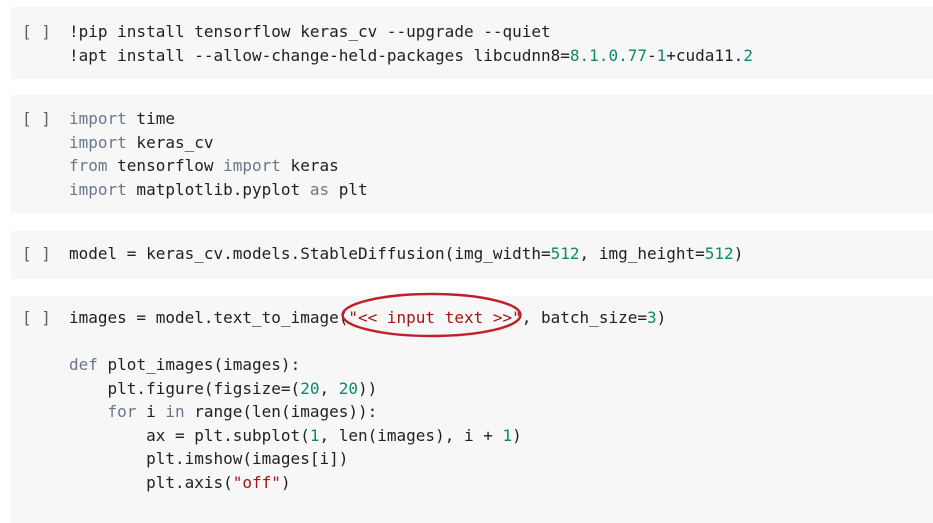  Describe the element at coordinates (281, 411) in the screenshot. I see `code-token: range(len(images)):` at that location.